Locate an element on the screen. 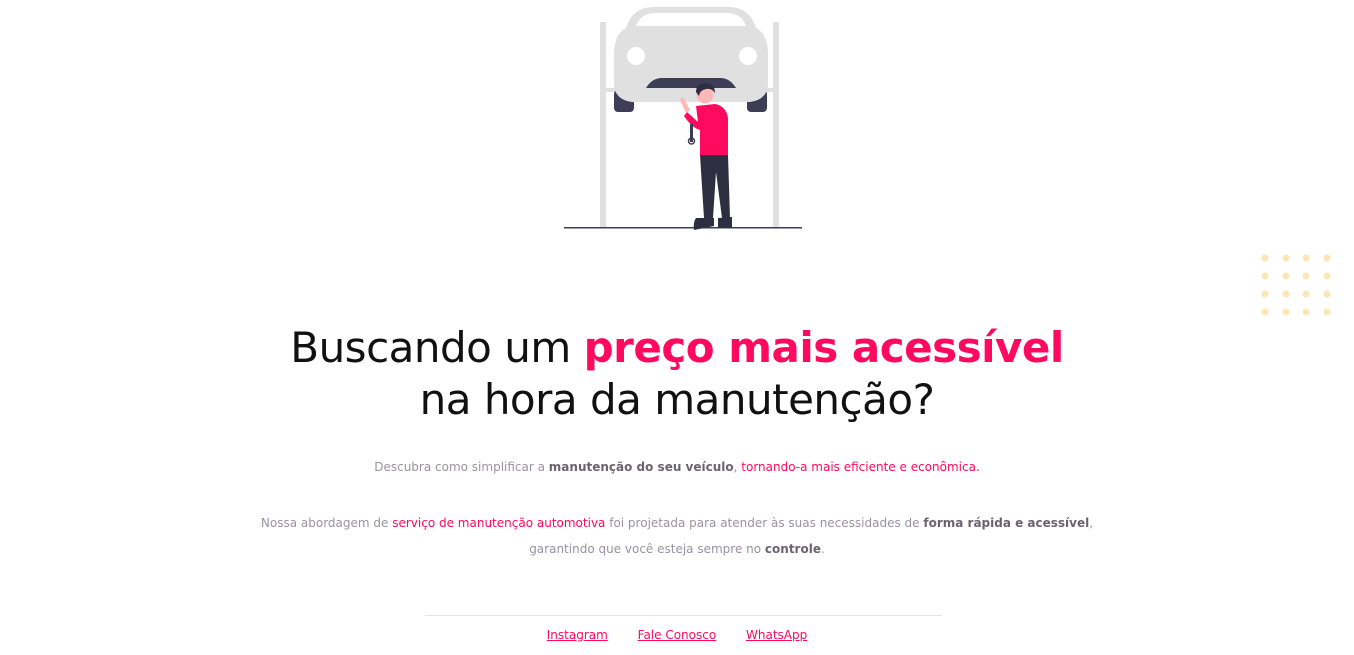 This screenshot has height=655, width=1354. intro-bold: manutenção do seu veículo is located at coordinates (641, 467).